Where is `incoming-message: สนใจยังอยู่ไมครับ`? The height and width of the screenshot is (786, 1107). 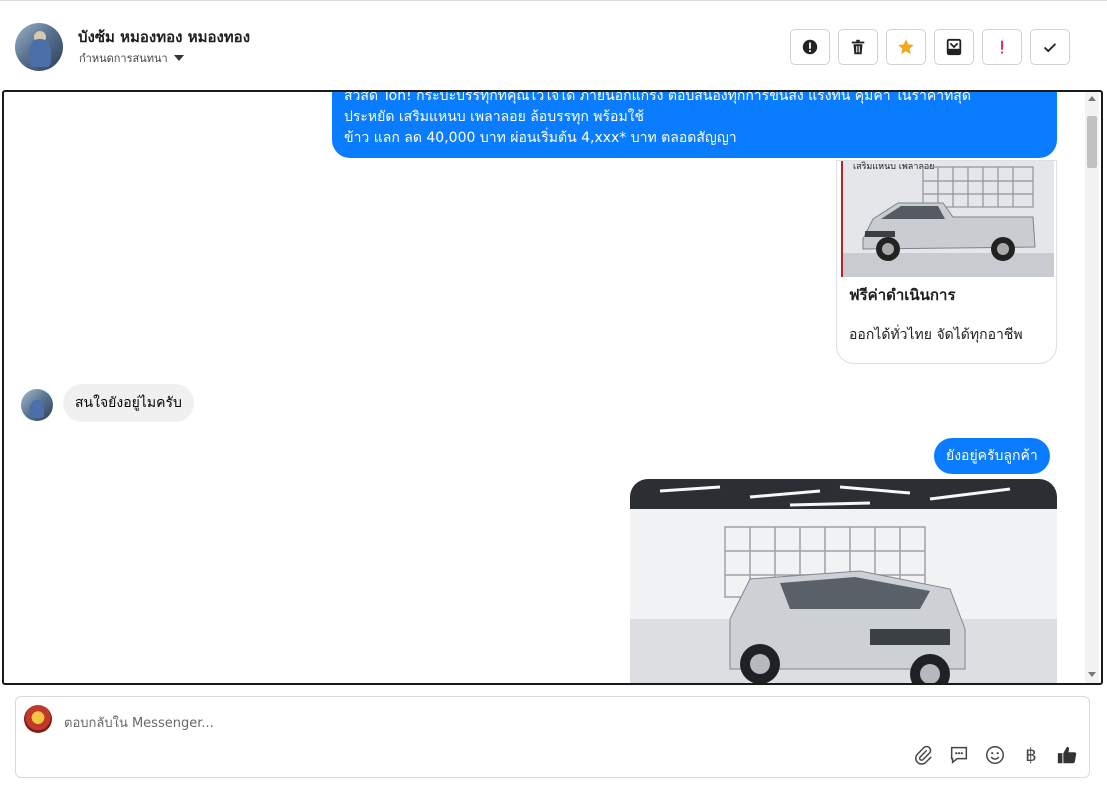 incoming-message: สนใจยังอยู่ไมครับ is located at coordinates (128, 403).